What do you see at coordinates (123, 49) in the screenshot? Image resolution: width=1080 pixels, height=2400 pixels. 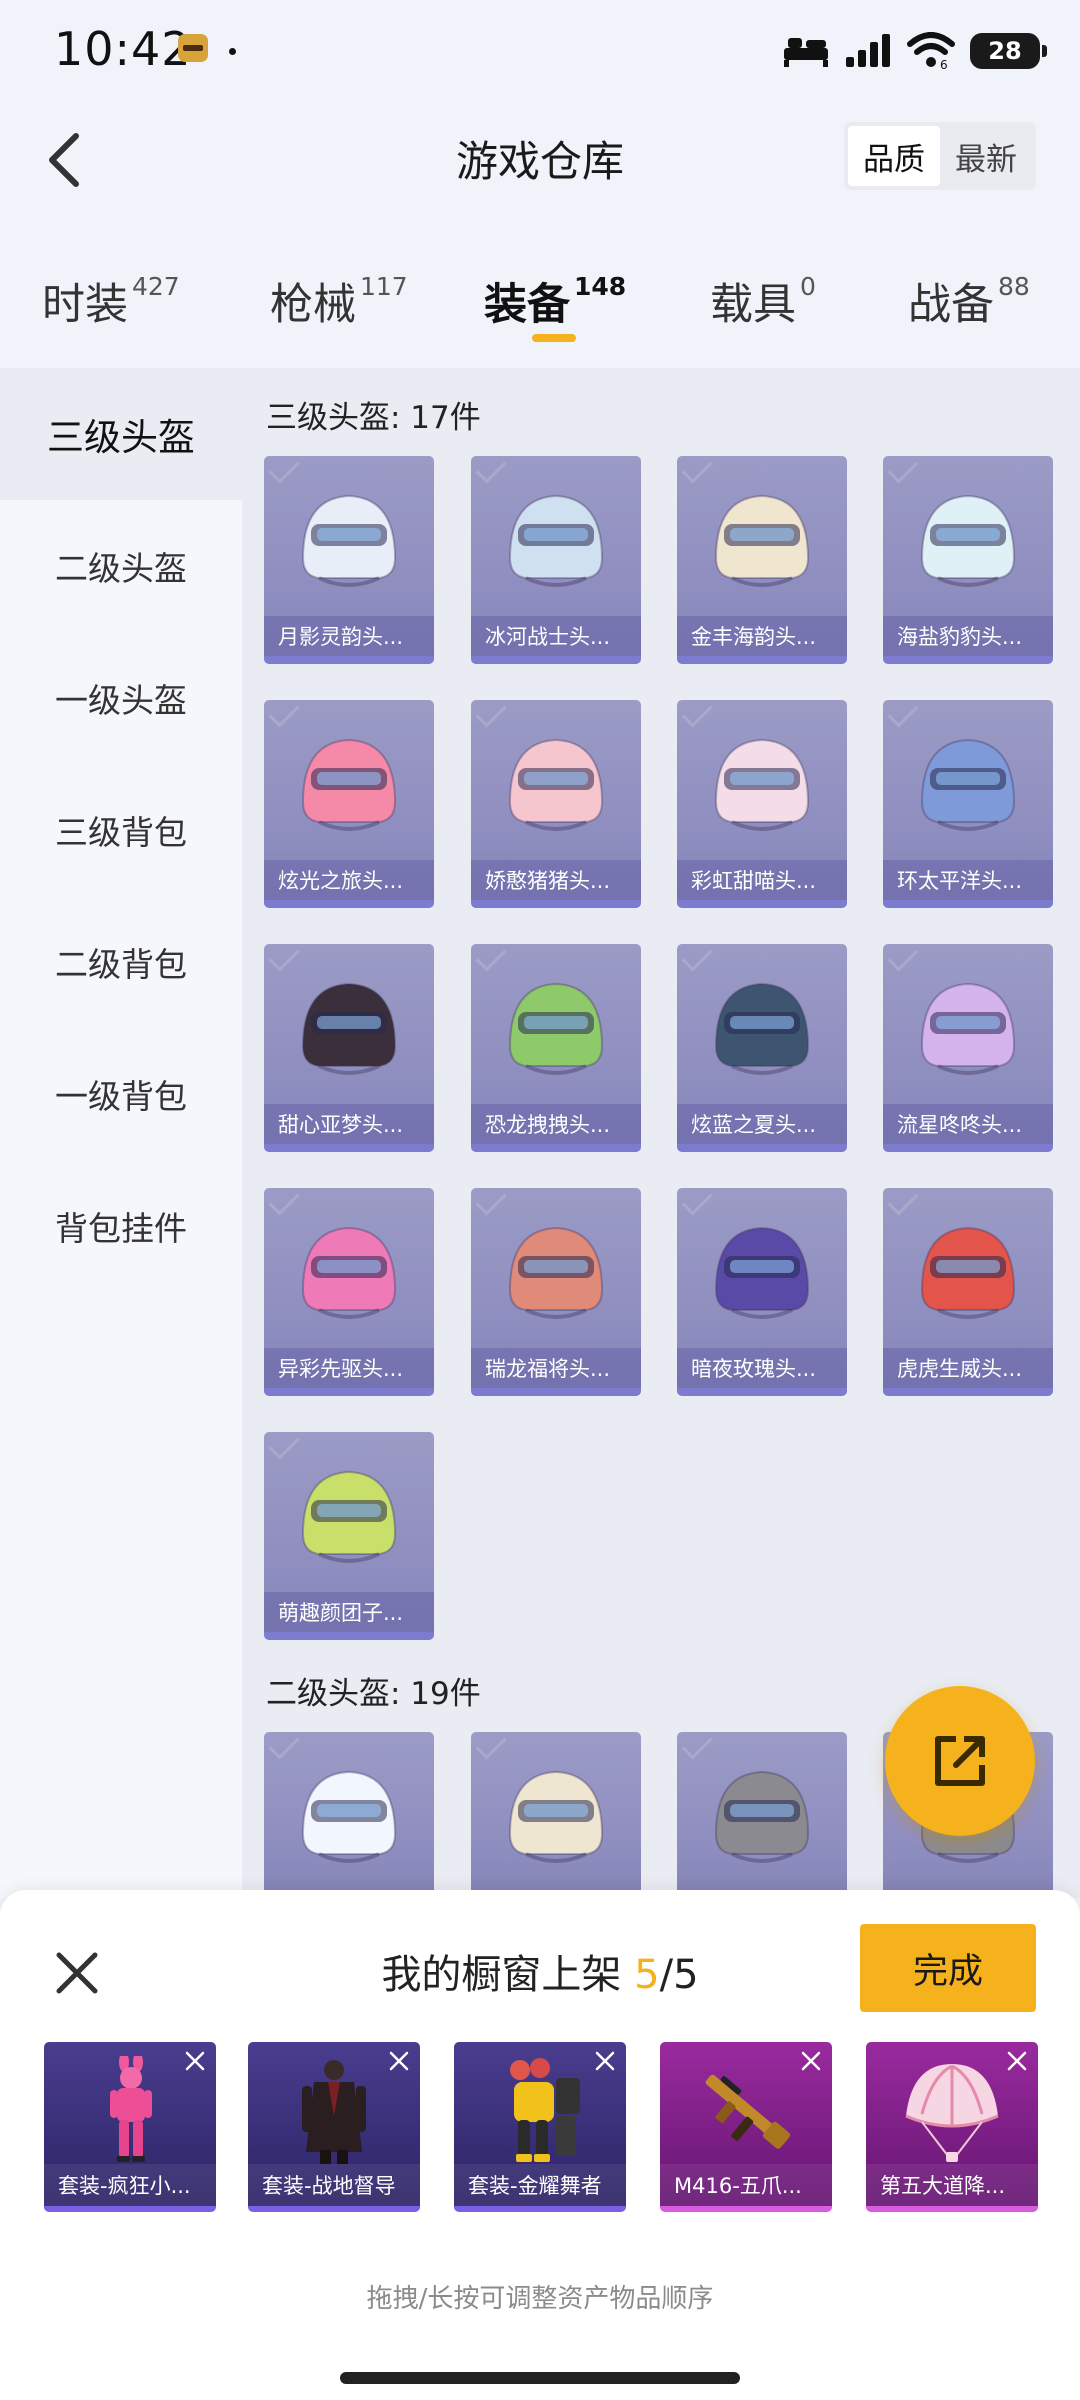 I see `status-time: 10:42` at bounding box center [123, 49].